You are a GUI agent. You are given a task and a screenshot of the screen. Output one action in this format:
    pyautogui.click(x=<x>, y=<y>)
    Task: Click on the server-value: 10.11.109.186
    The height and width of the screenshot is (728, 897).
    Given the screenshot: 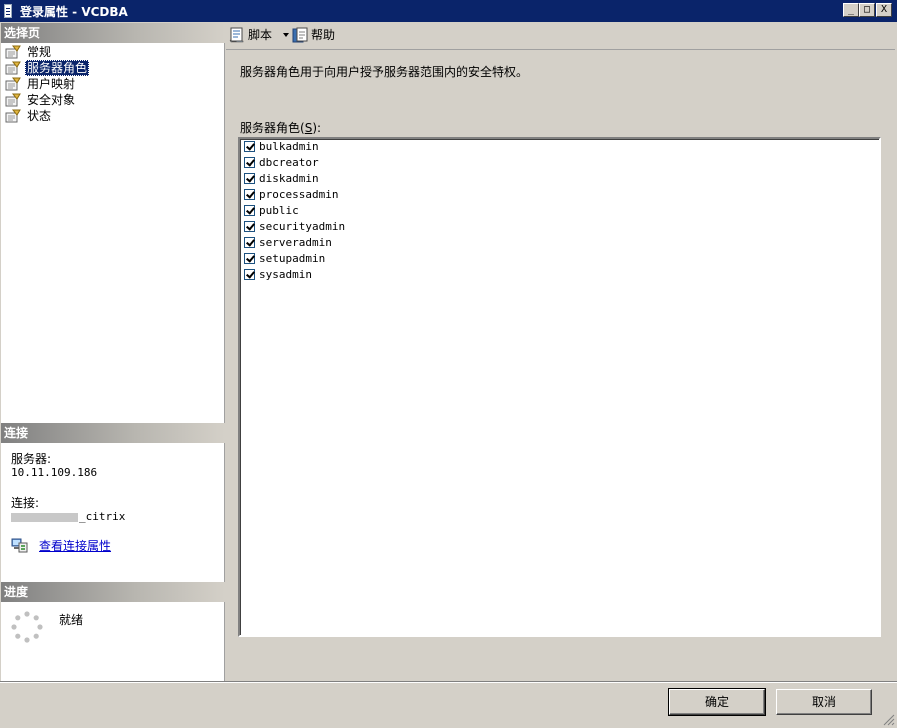 What is the action you would take?
    pyautogui.click(x=54, y=472)
    